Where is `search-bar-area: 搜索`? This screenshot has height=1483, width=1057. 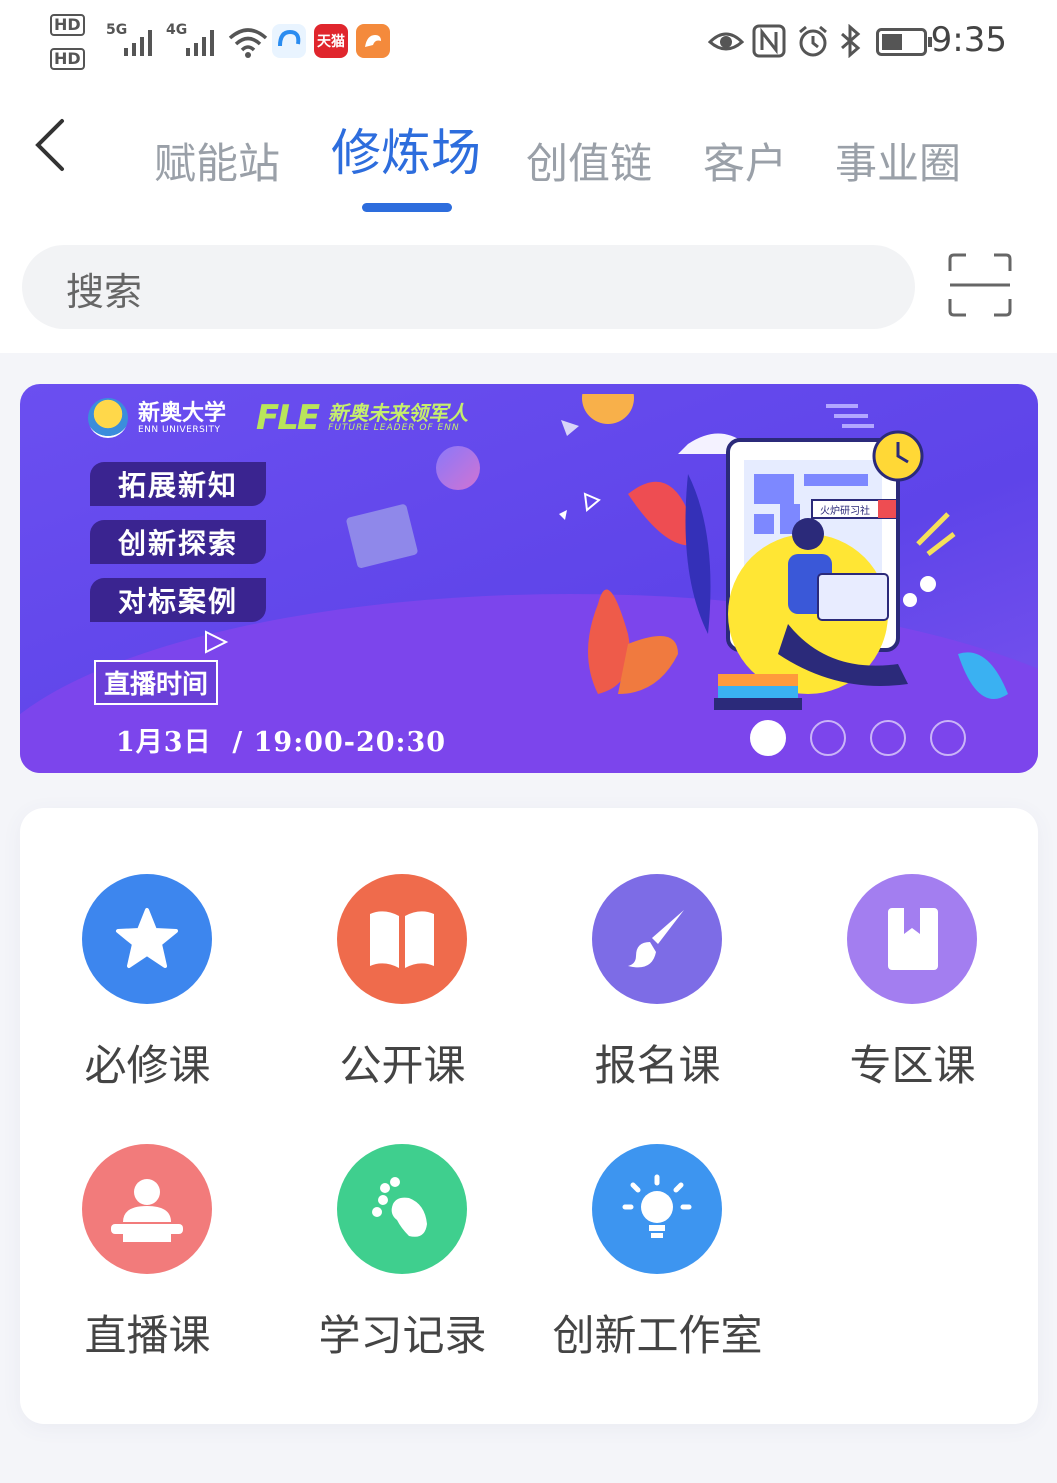 search-bar-area: 搜索 is located at coordinates (528, 289).